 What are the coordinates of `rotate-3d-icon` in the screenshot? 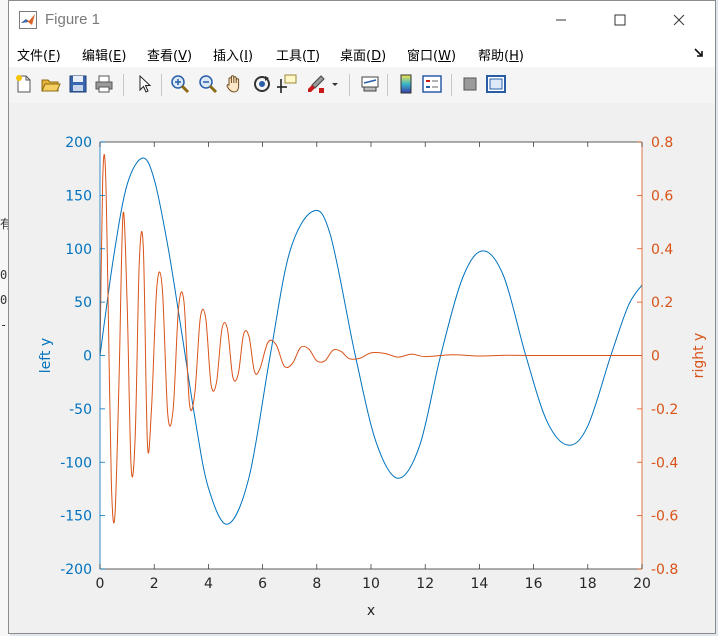 It's located at (262, 84).